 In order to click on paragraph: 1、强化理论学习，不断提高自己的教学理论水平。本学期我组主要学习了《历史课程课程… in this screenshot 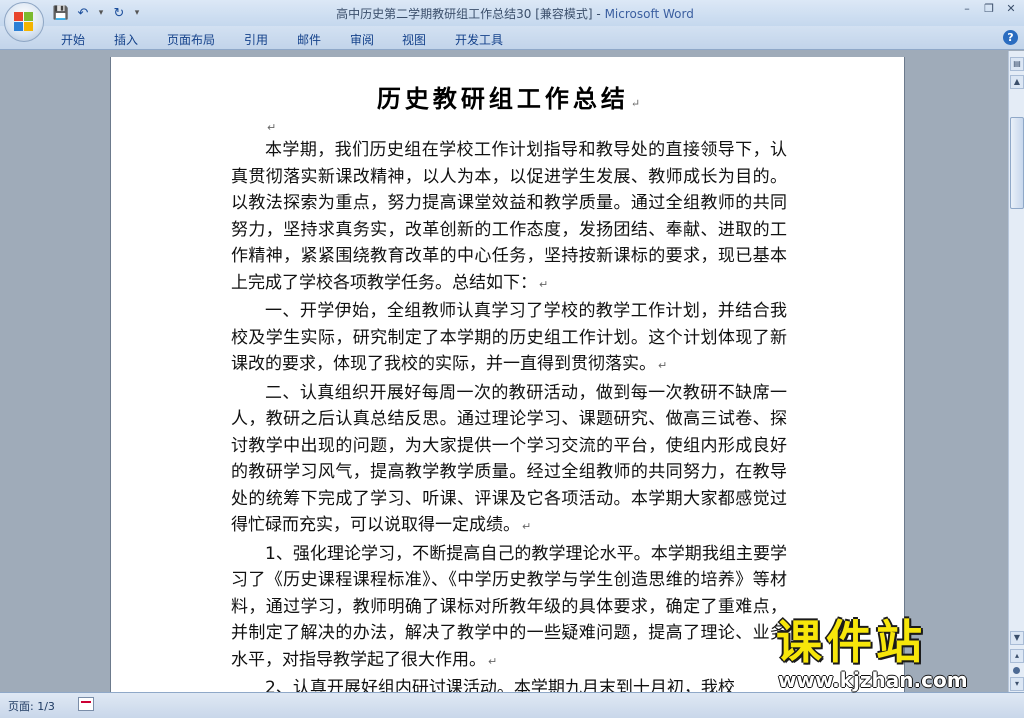, I will do `click(509, 608)`.